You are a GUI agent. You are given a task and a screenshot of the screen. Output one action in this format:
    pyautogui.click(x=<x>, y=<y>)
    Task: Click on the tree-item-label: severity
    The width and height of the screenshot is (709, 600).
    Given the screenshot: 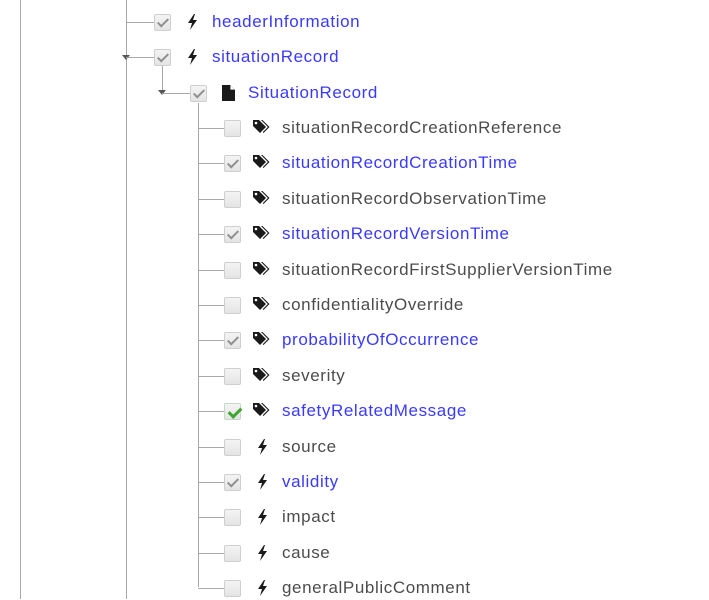 What is the action you would take?
    pyautogui.click(x=314, y=375)
    